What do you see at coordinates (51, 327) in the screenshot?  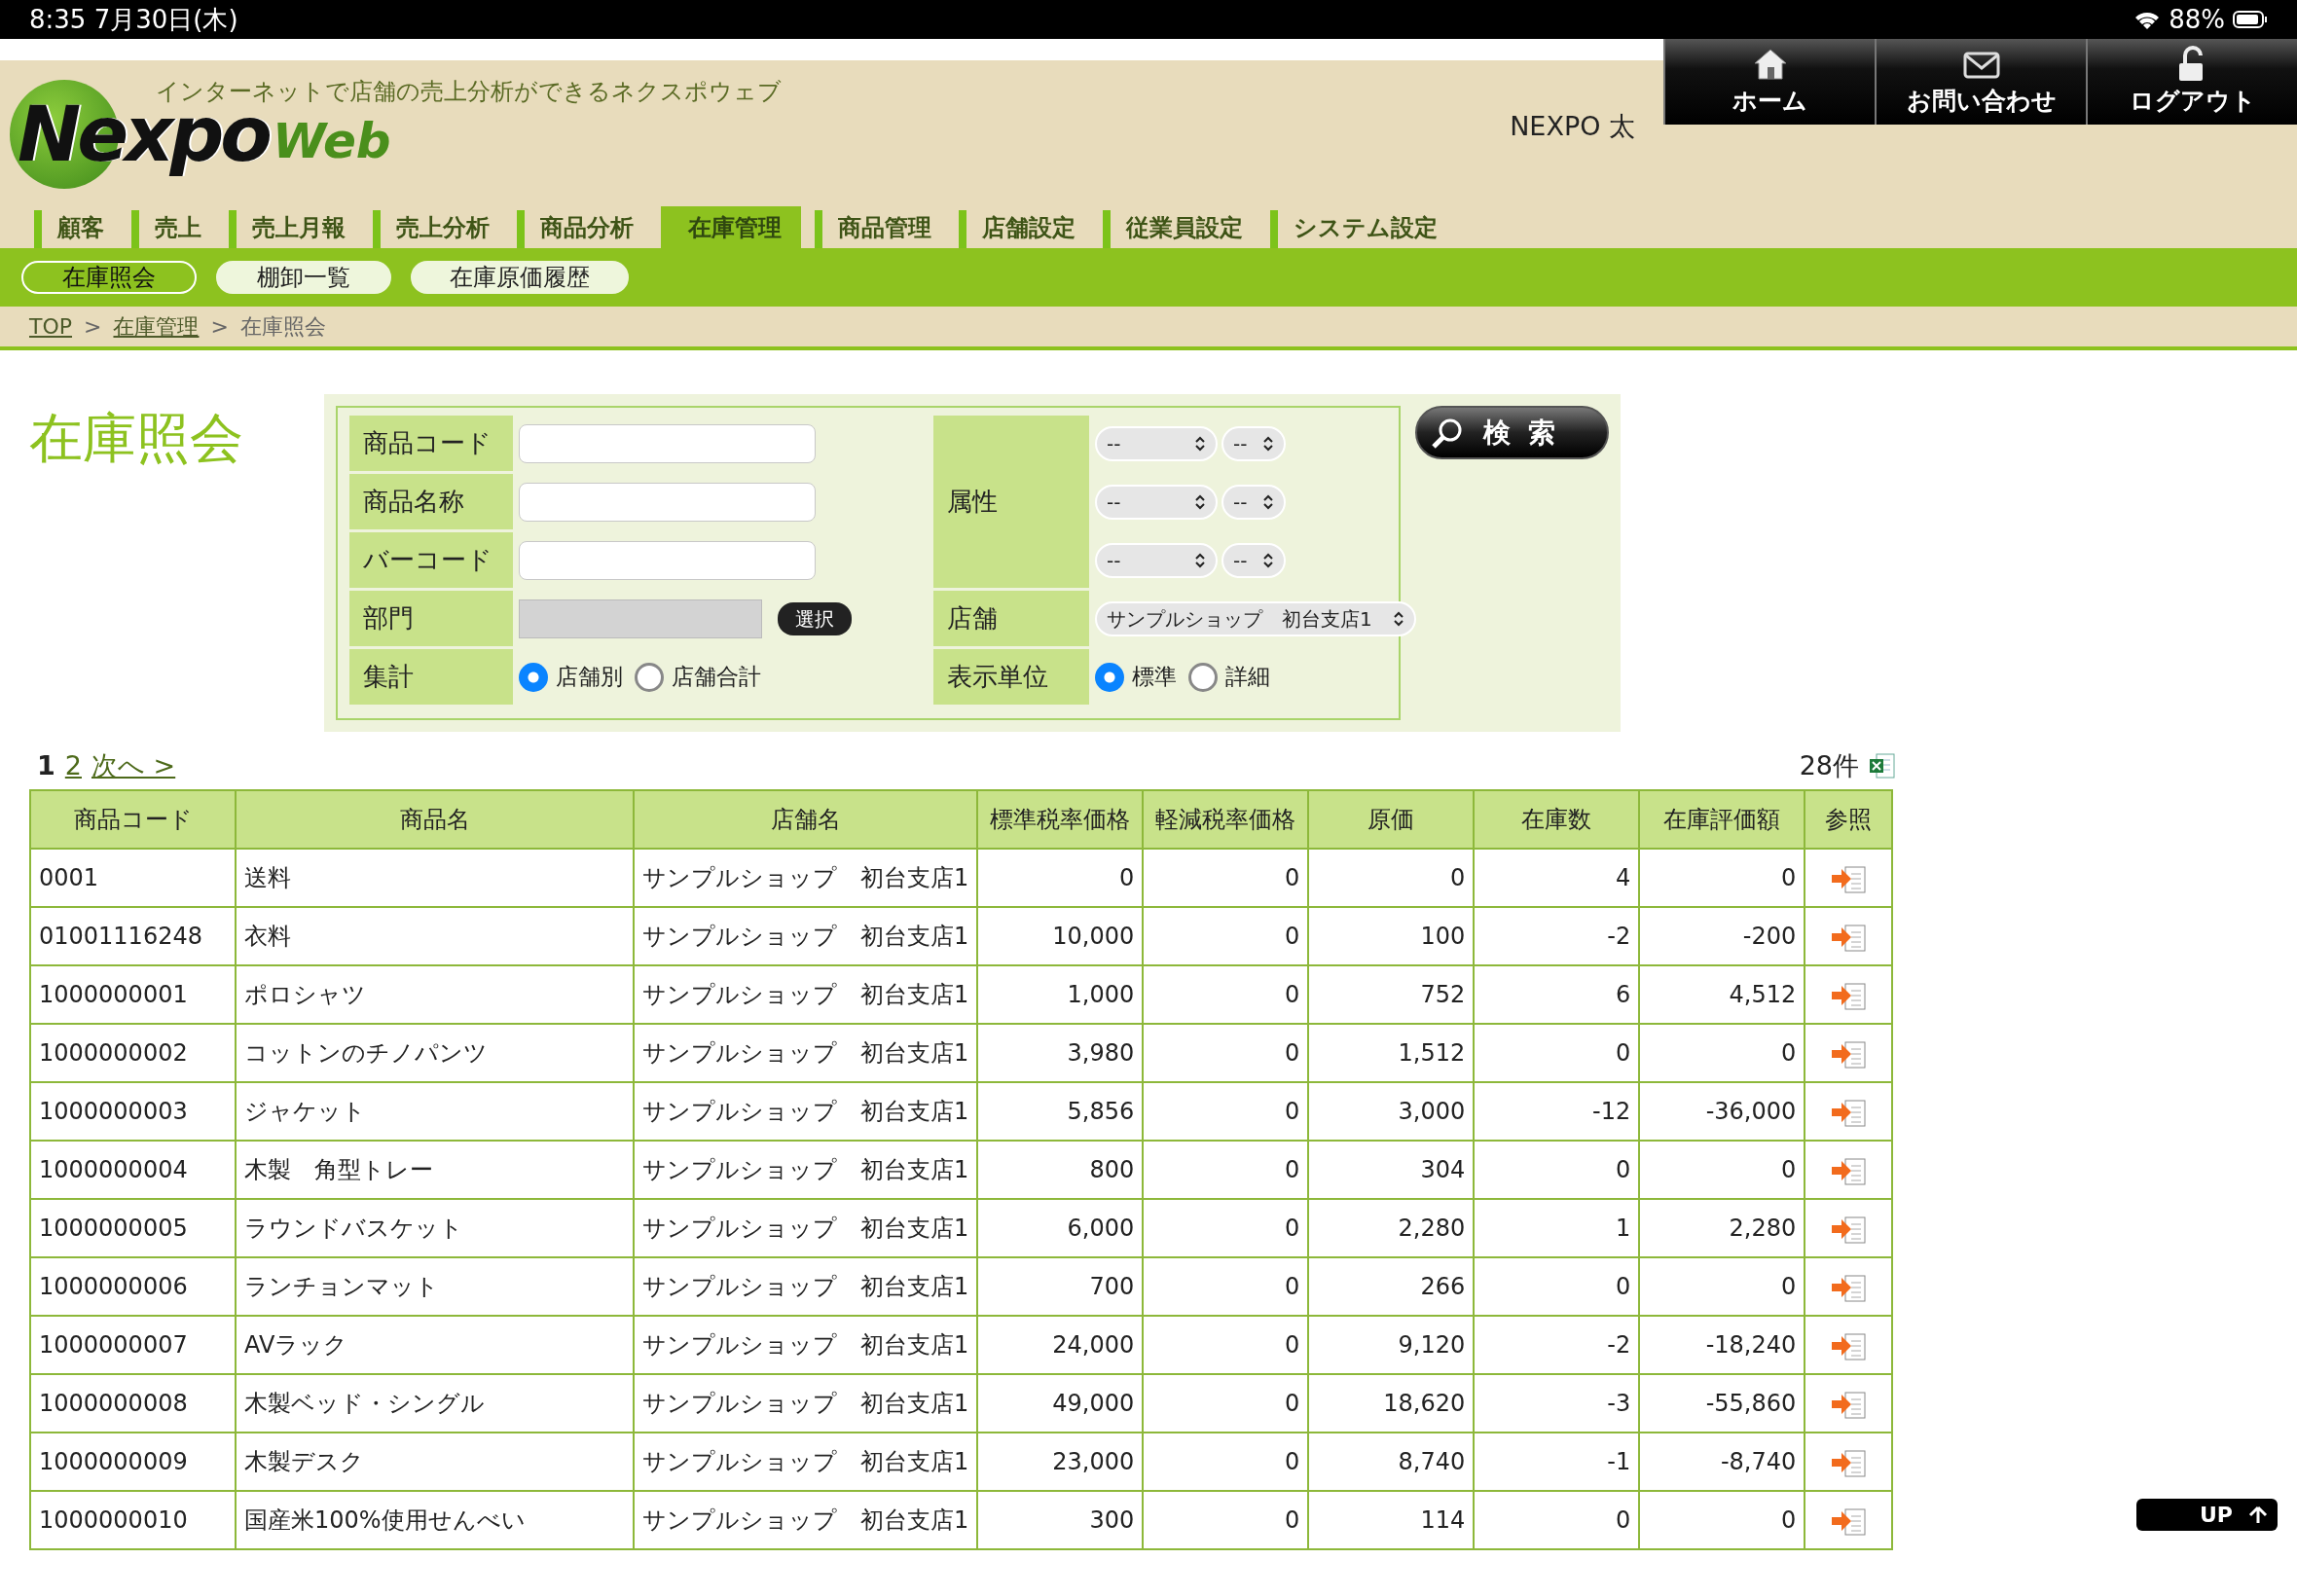 I see `breadcrumb-link: TOP` at bounding box center [51, 327].